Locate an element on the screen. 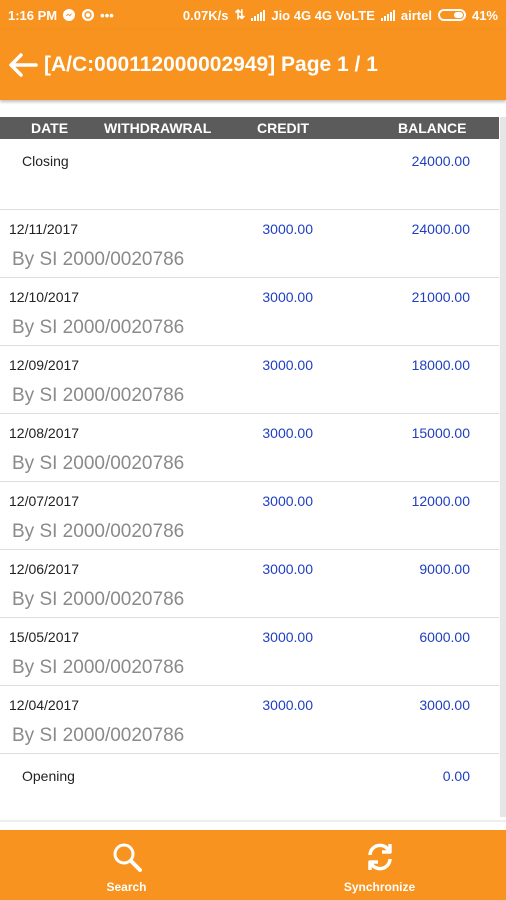 The width and height of the screenshot is (506, 900). row-date: 12/04/2017 is located at coordinates (44, 705).